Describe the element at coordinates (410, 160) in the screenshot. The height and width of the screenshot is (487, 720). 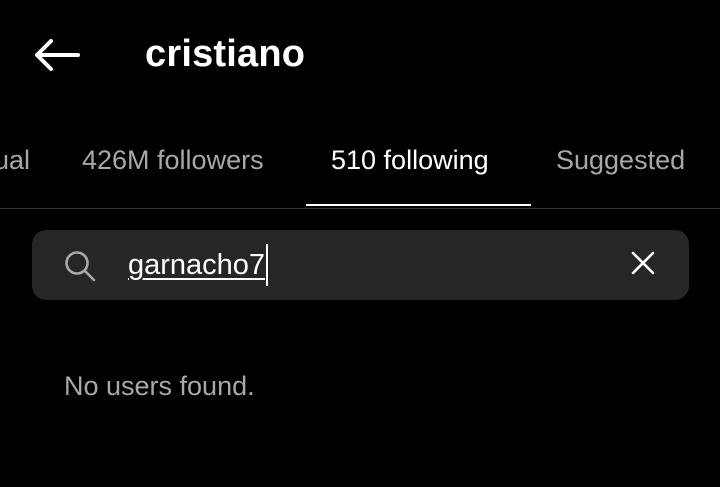
I see `tab-following: 510 following` at that location.